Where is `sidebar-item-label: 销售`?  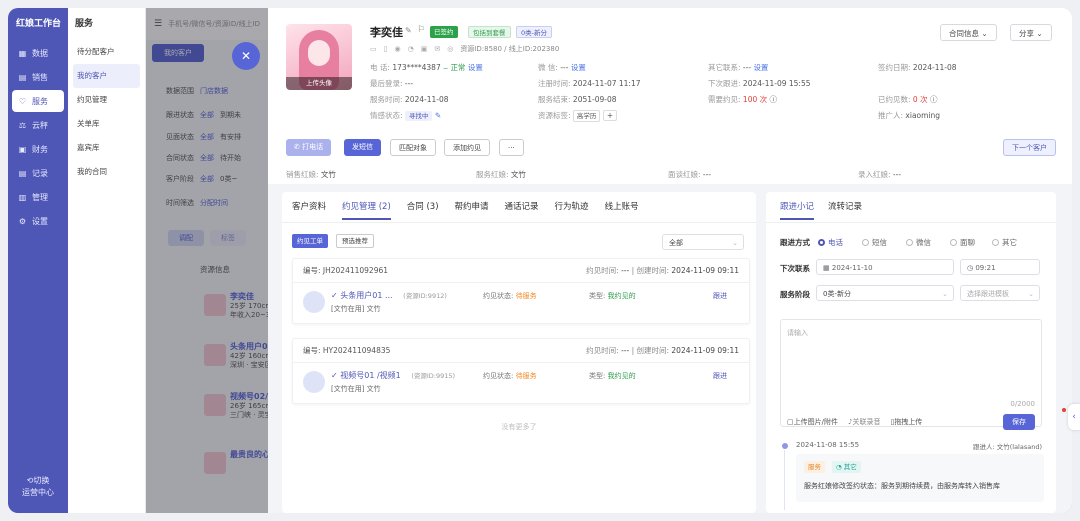 sidebar-item-label: 销售 is located at coordinates (40, 77).